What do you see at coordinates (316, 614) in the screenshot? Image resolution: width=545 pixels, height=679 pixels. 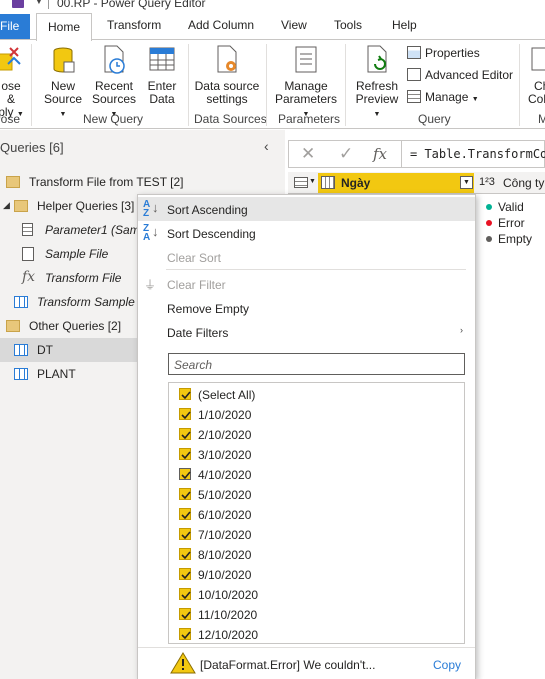 I see `filter-item: 11/10/2020` at bounding box center [316, 614].